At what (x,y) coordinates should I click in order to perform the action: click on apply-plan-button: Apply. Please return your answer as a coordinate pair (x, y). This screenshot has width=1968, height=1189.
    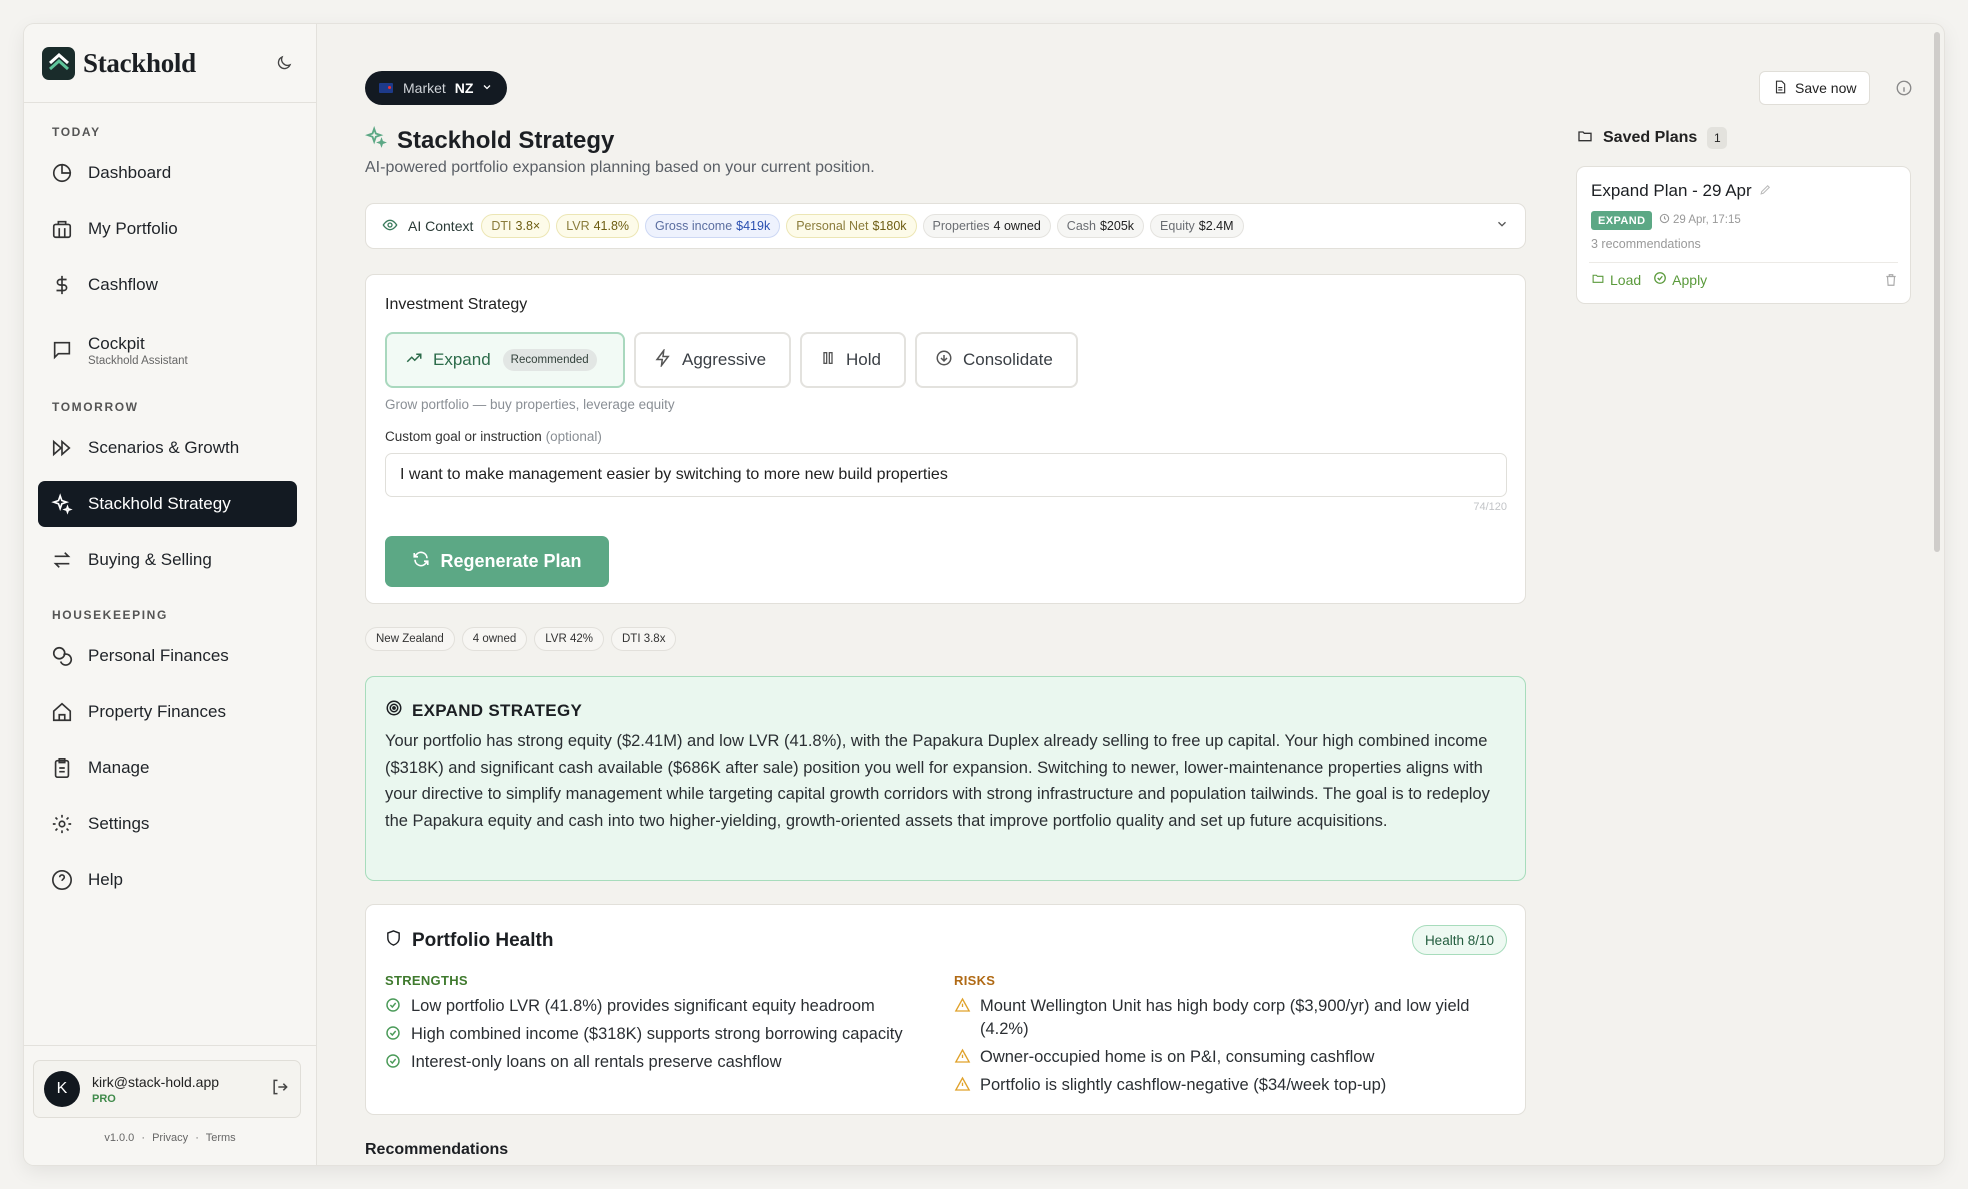
    Looking at the image, I should click on (1680, 279).